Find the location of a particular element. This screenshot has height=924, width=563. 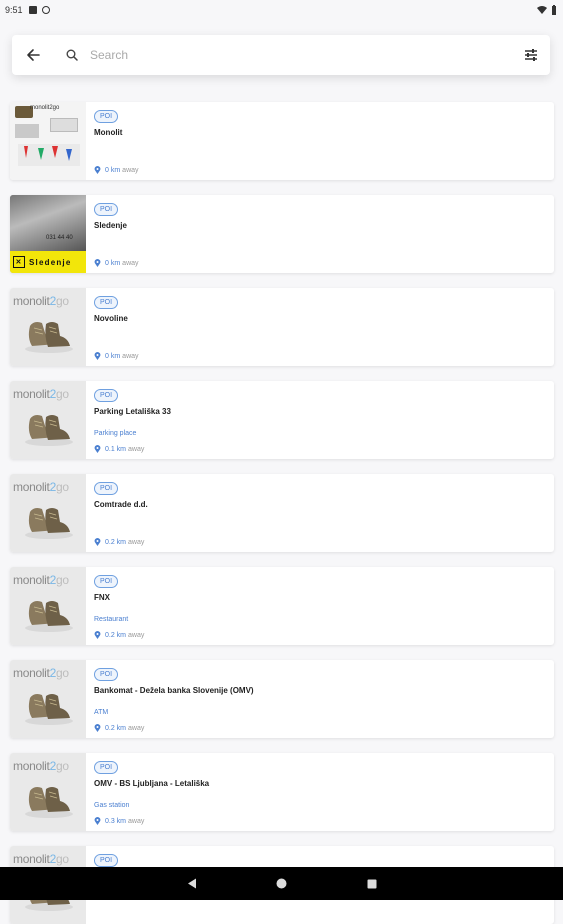

nav-recents-icon is located at coordinates (371, 883).